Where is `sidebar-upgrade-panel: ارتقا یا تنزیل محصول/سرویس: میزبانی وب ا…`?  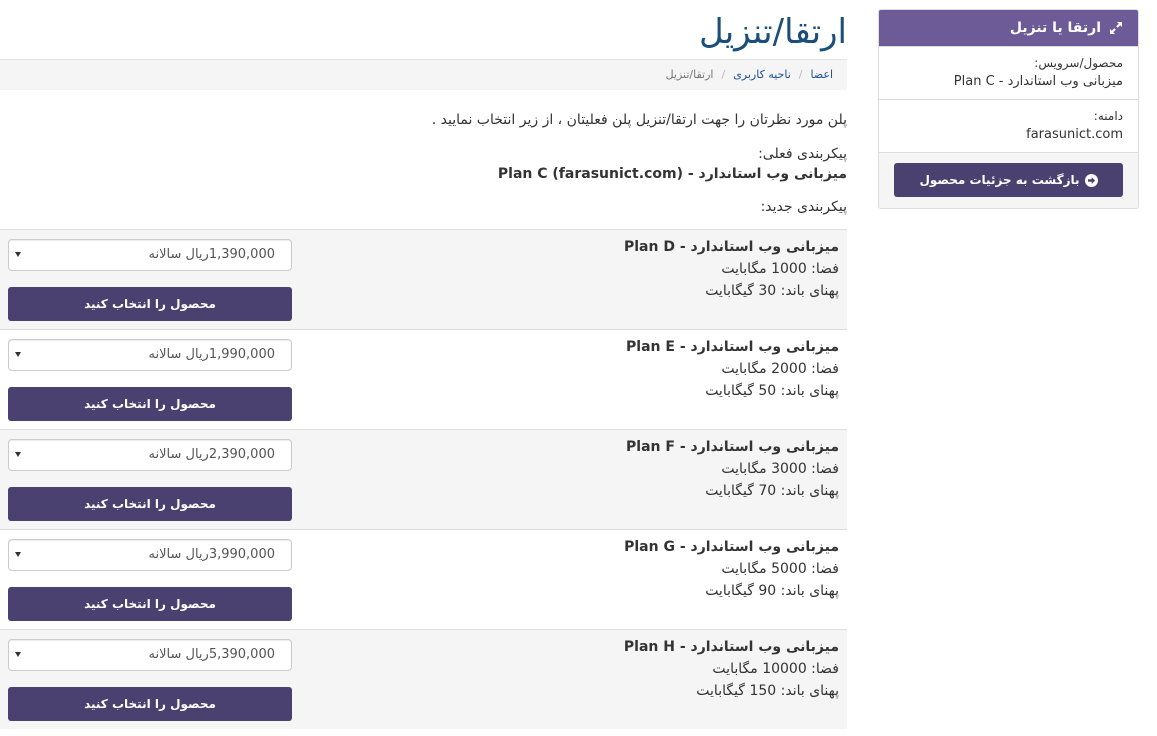 sidebar-upgrade-panel: ارتقا یا تنزیل محصول/سرویس: میزبانی وب ا… is located at coordinates (1008, 109).